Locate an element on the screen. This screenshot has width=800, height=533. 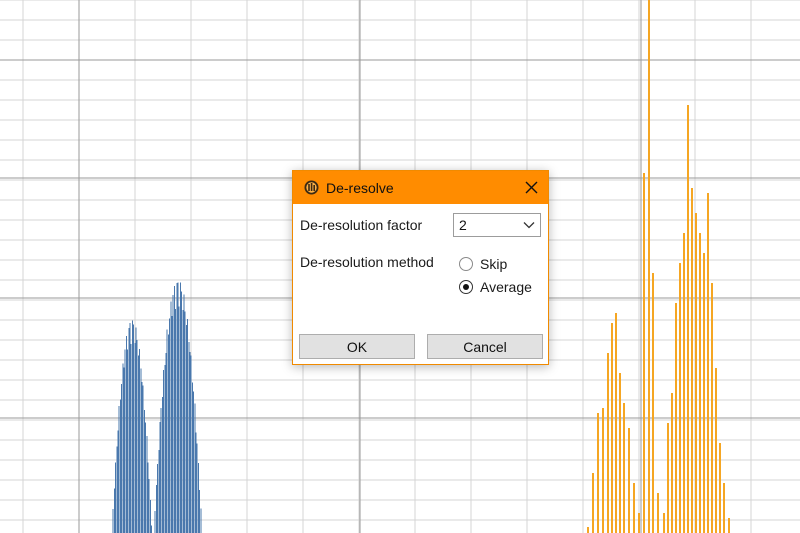
skip-radio is located at coordinates (466, 264).